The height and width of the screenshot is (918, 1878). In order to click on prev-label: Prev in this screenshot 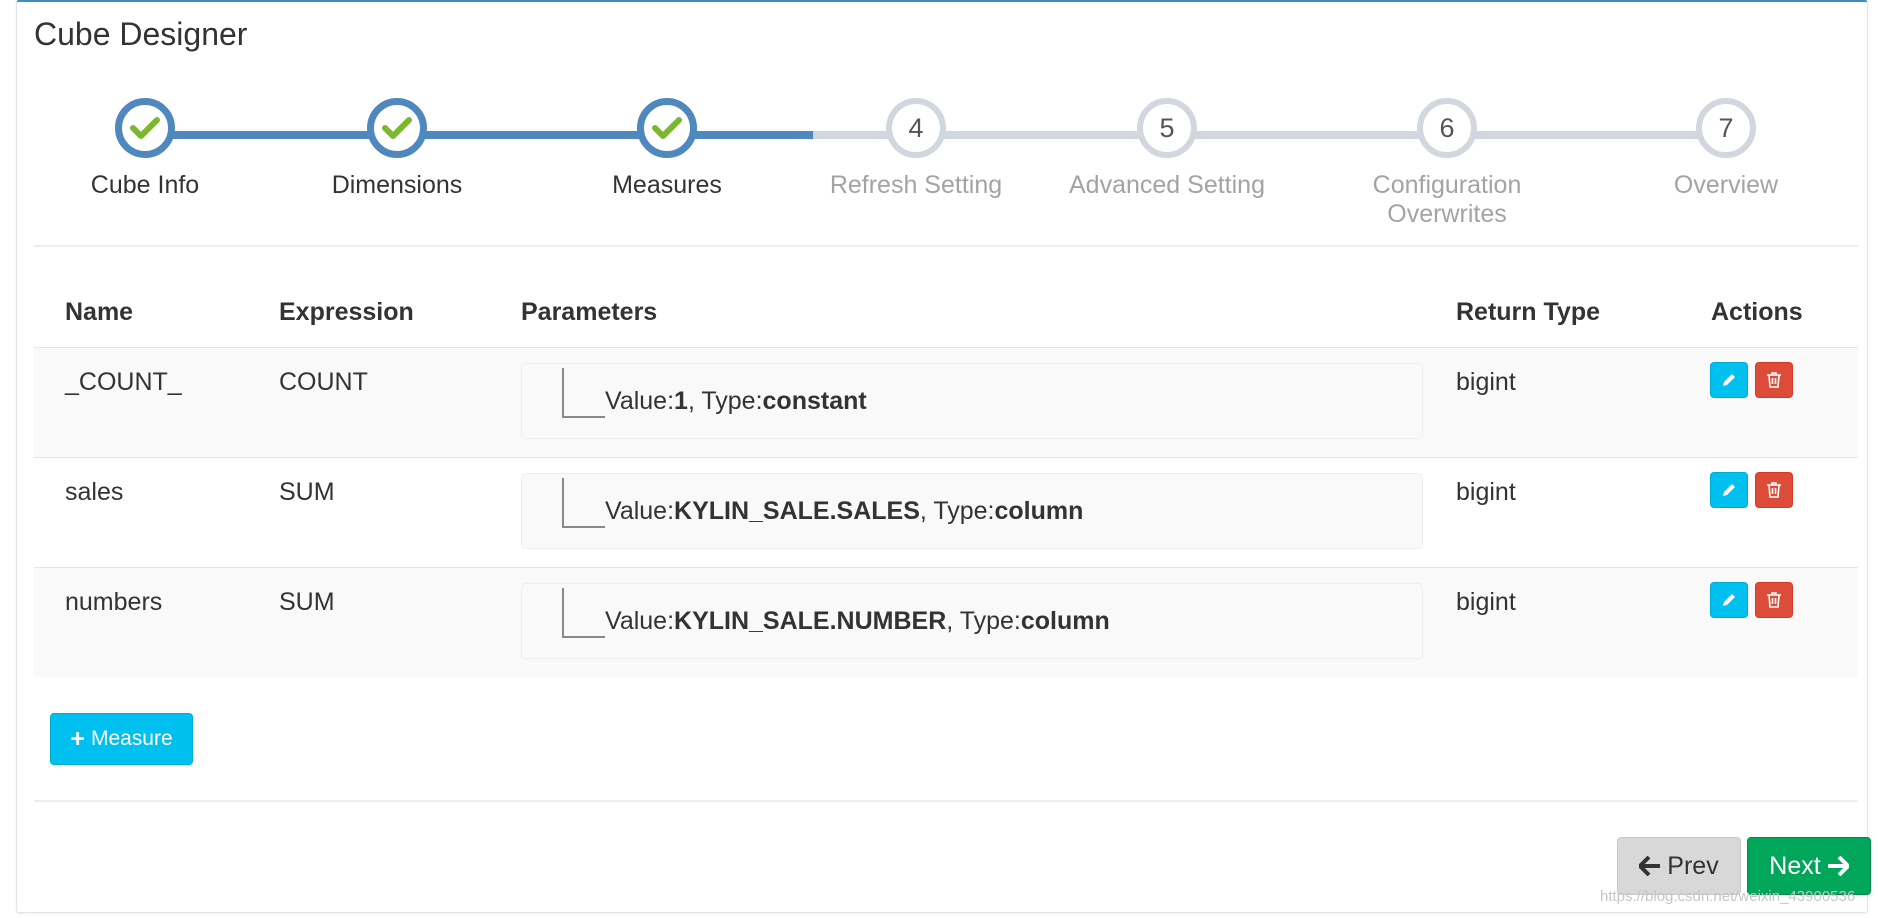, I will do `click(1693, 865)`.